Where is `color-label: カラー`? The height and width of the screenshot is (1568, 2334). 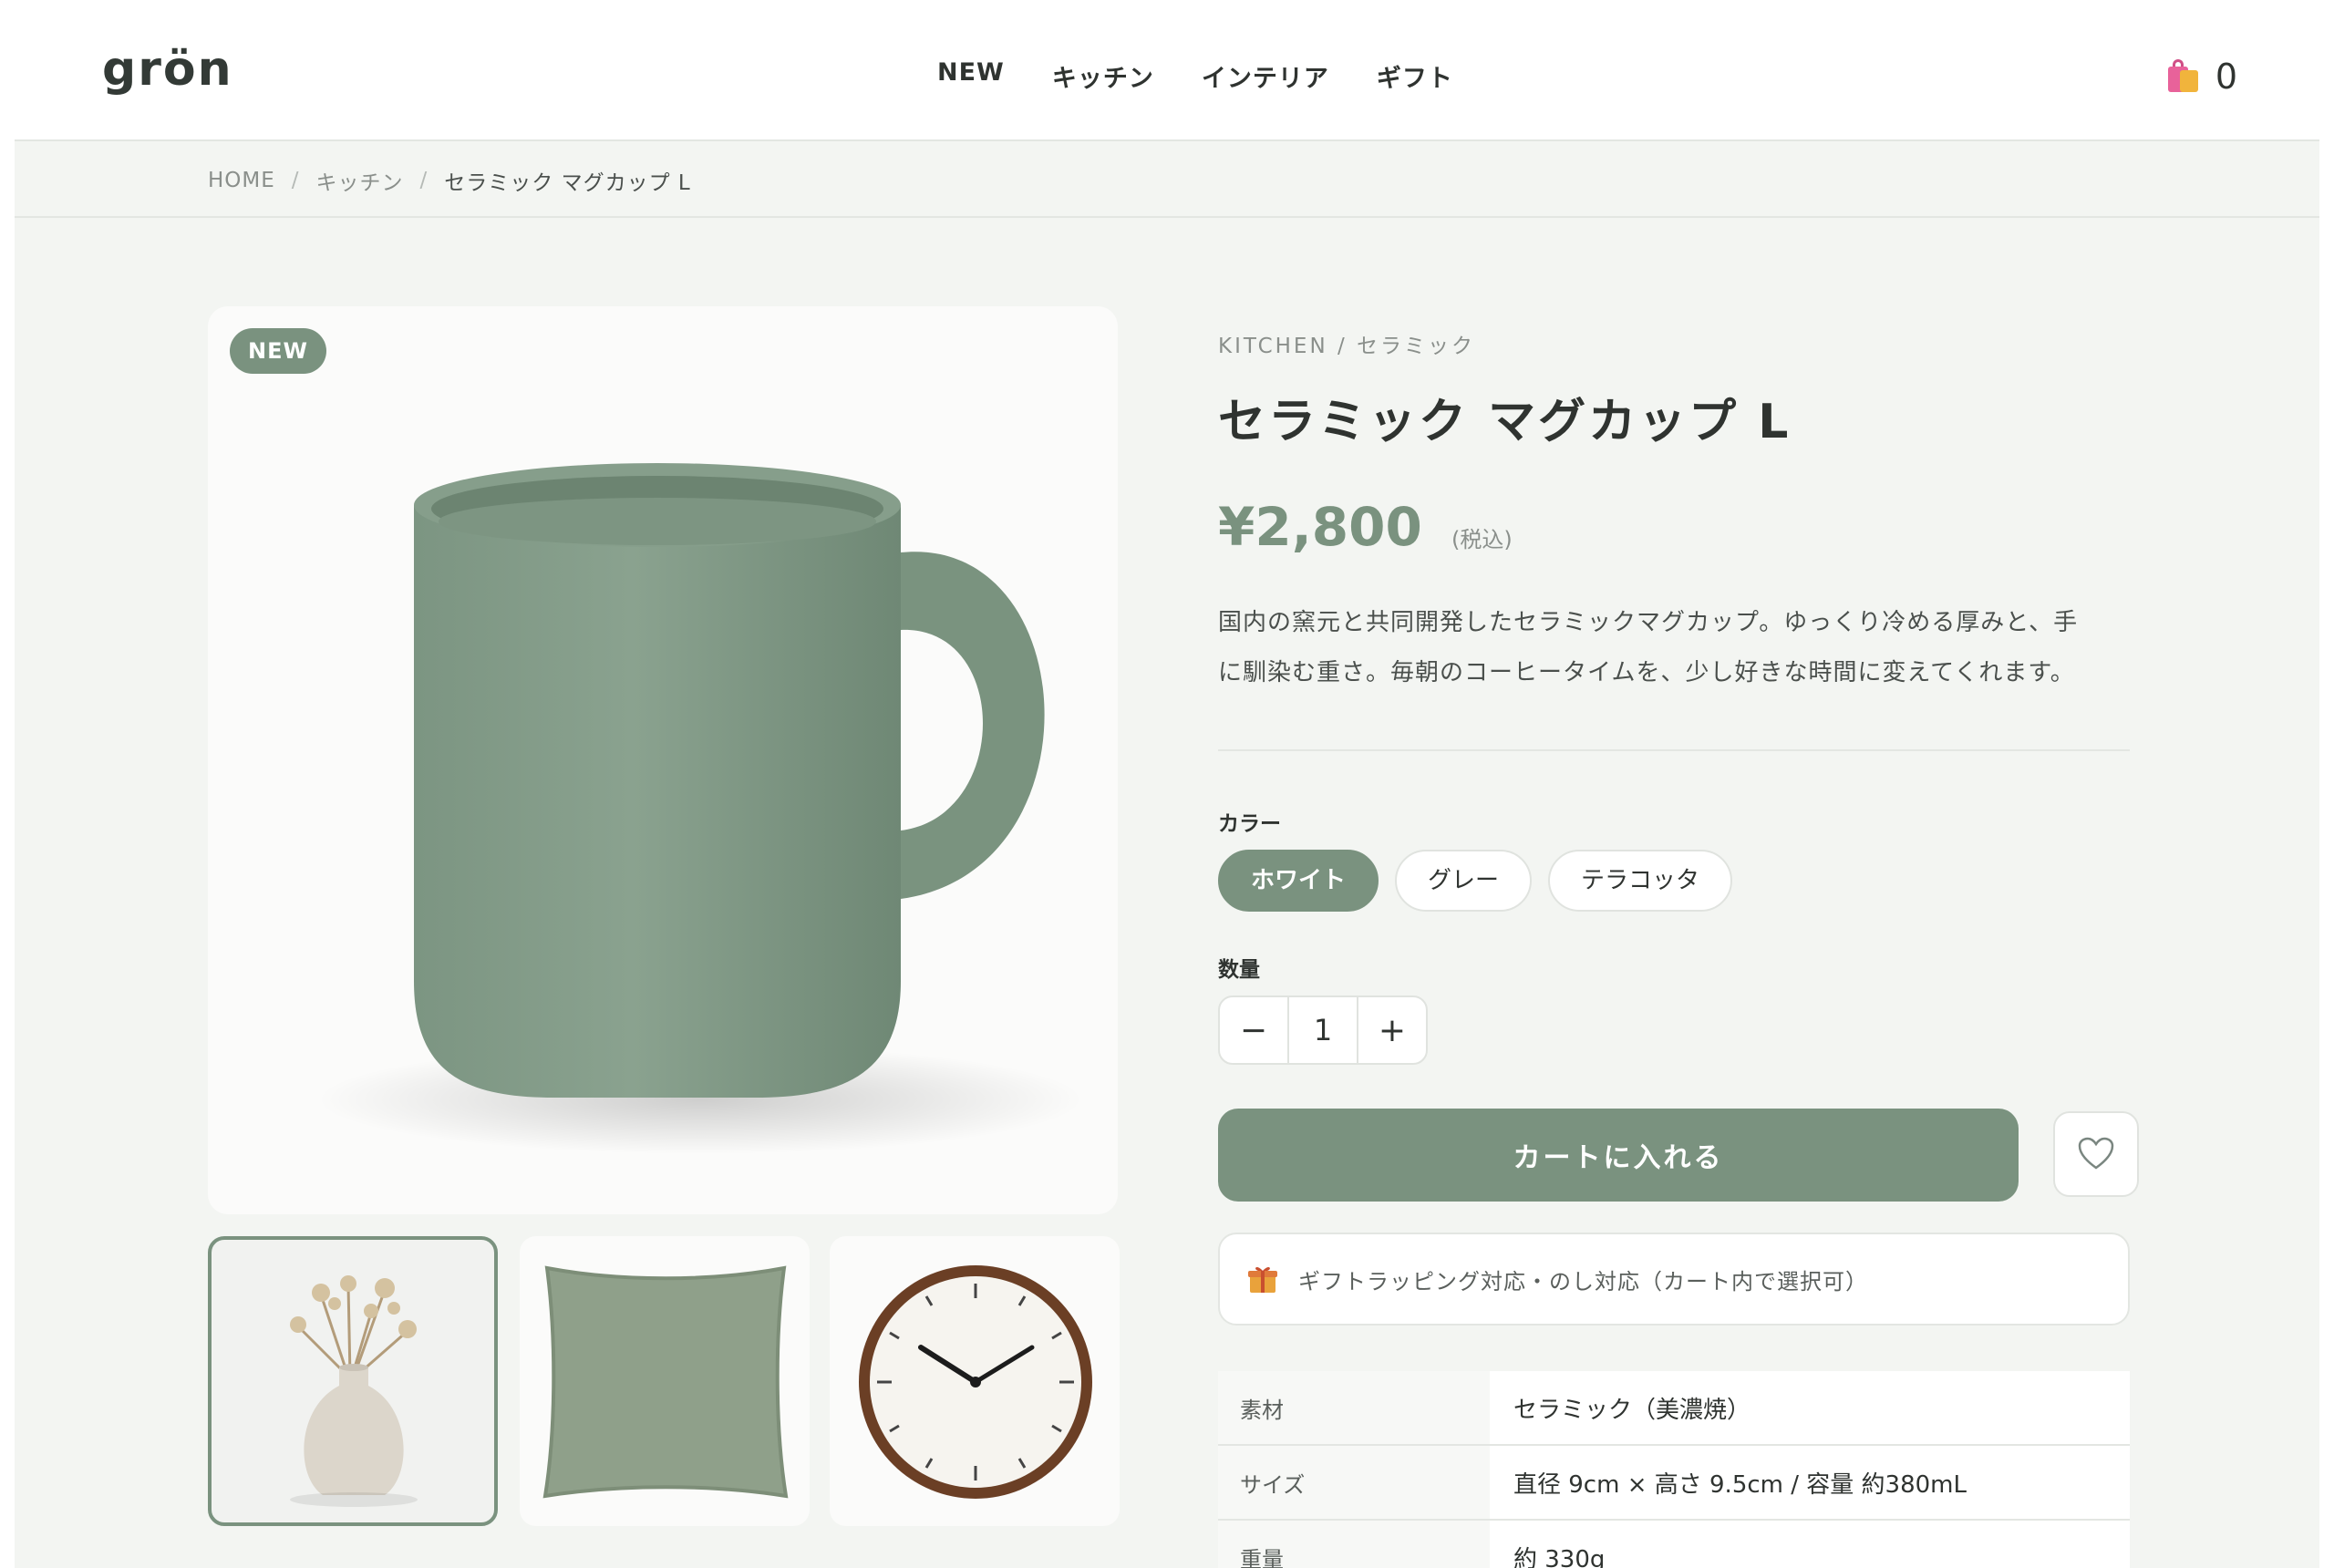 color-label: カラー is located at coordinates (1249, 824).